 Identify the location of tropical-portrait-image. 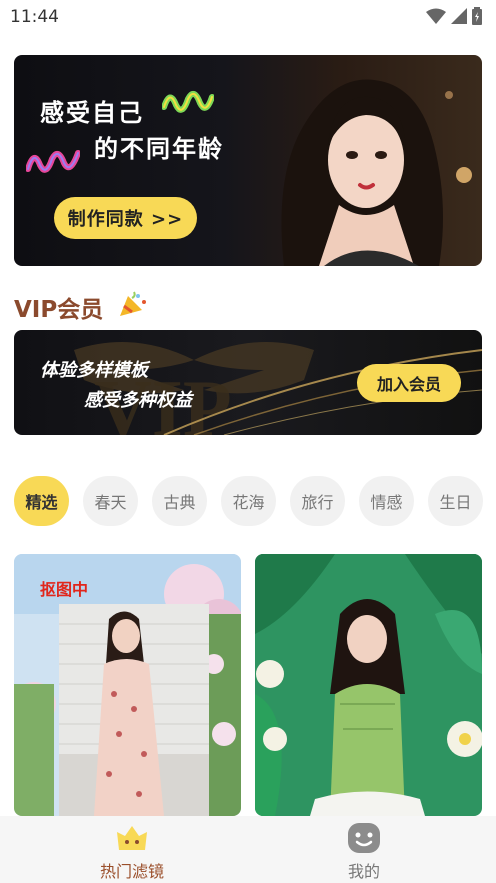
(368, 685).